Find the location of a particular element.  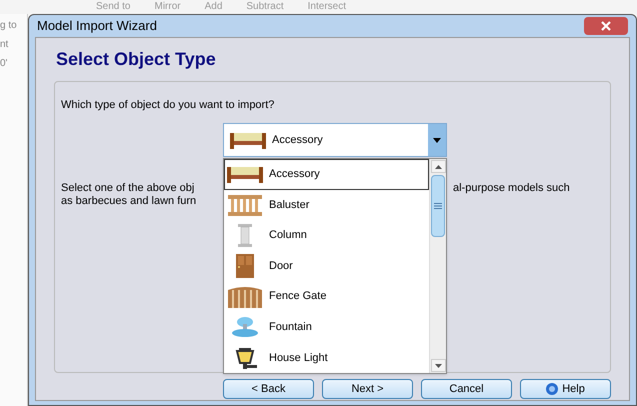

scroll-thumb is located at coordinates (438, 206).